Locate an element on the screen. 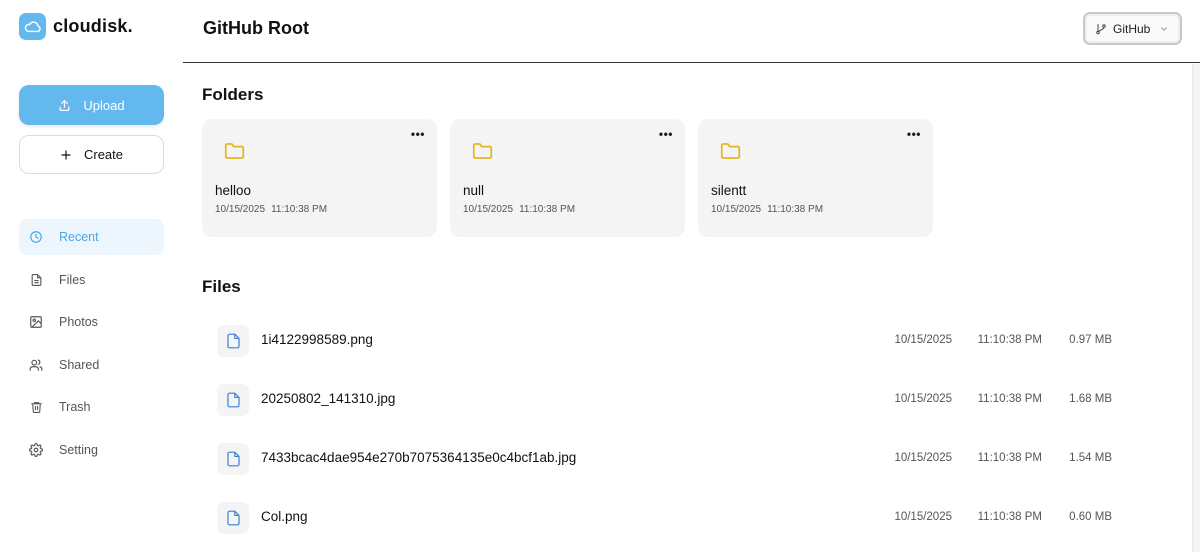 This screenshot has height=552, width=1200. file-size: 1.68 MB is located at coordinates (1090, 399).